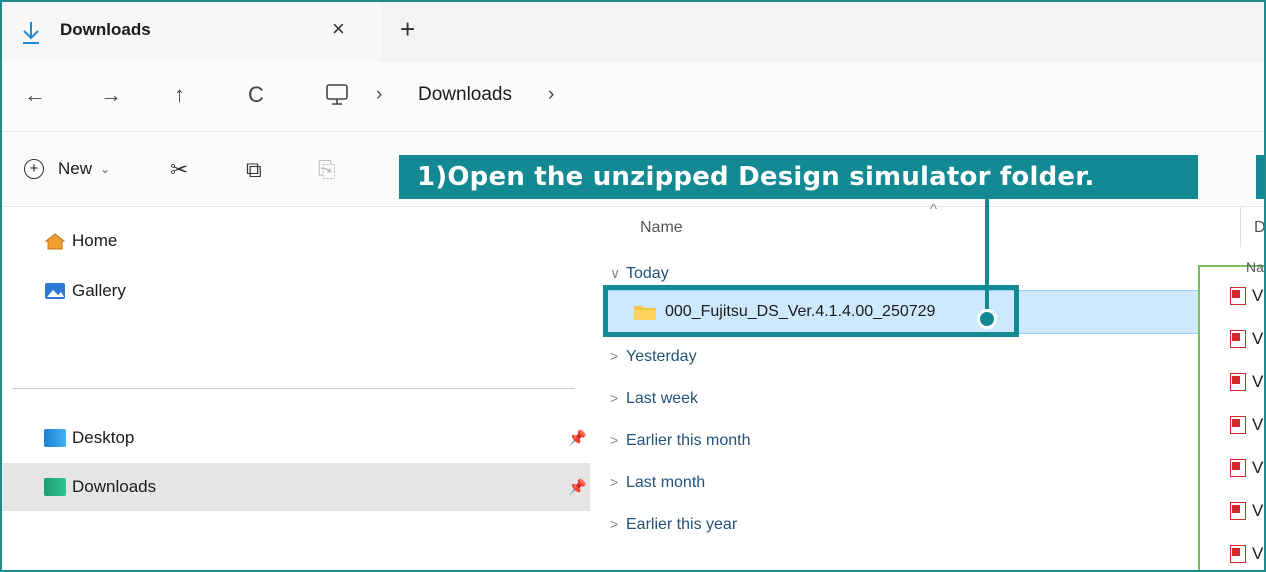 Image resolution: width=1266 pixels, height=572 pixels. I want to click on new-label: New, so click(75, 168).